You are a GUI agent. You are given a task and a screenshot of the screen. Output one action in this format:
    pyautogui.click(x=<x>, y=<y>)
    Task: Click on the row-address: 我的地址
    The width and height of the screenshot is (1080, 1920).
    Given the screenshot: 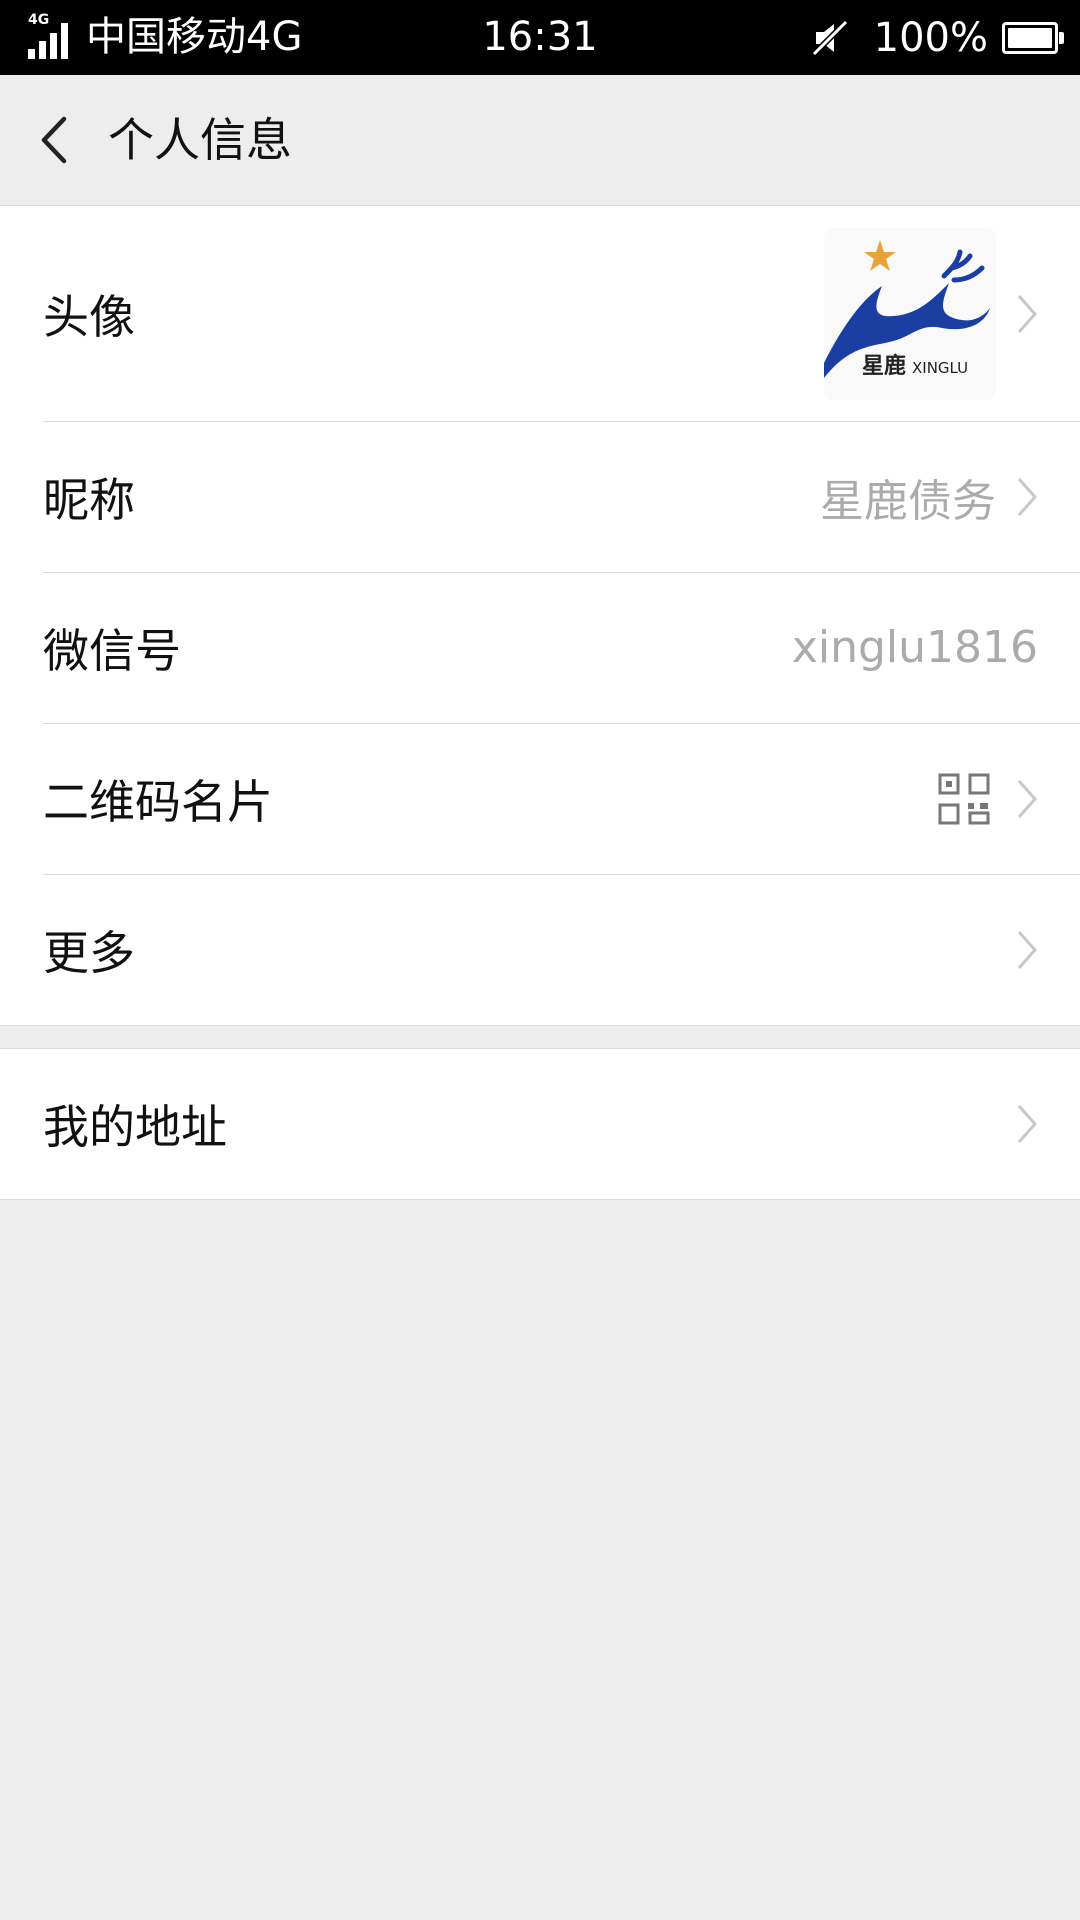 What is the action you would take?
    pyautogui.click(x=540, y=1124)
    